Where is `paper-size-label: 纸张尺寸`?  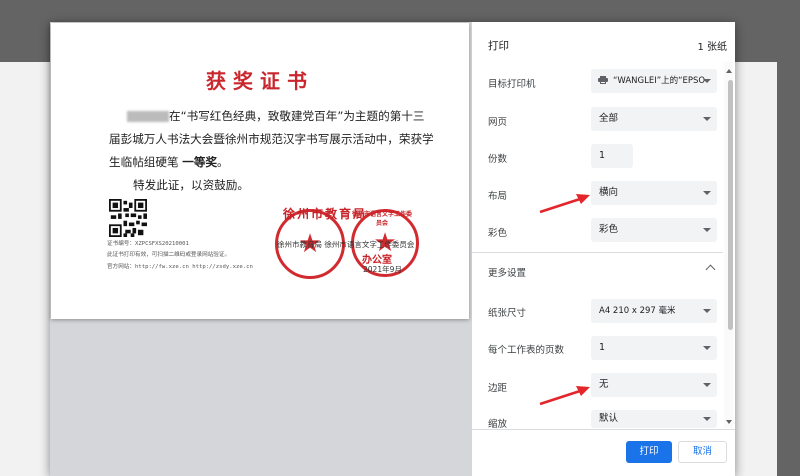
paper-size-label: 纸张尺寸 is located at coordinates (507, 313).